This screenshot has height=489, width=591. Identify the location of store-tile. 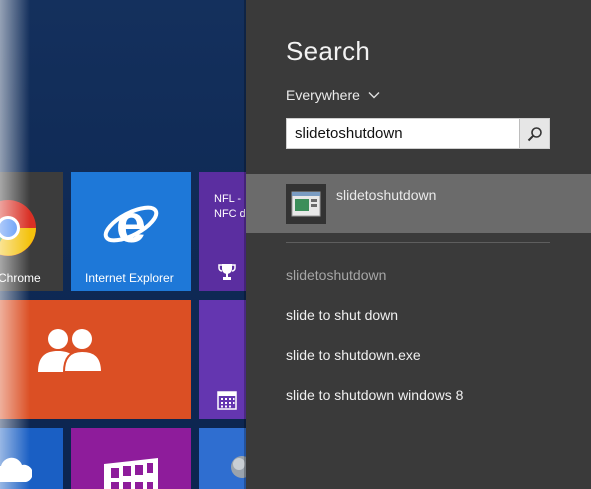
(131, 458).